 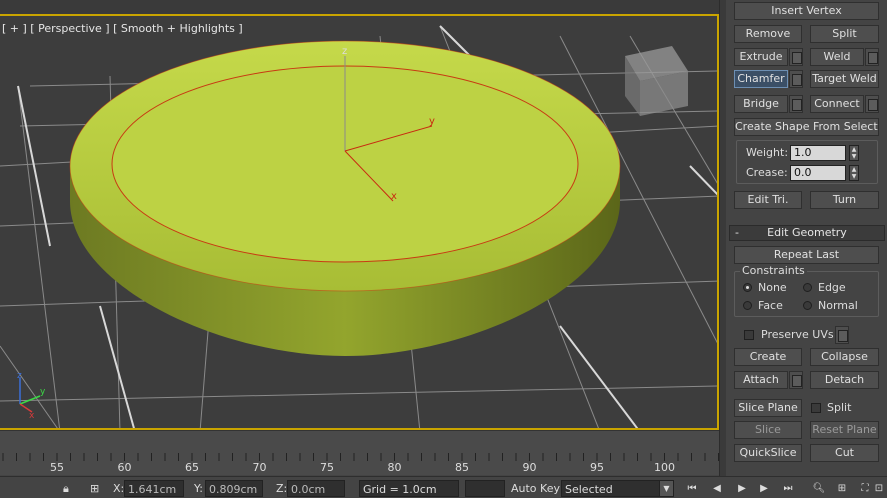 I want to click on bridge-settings-icon, so click(x=796, y=104).